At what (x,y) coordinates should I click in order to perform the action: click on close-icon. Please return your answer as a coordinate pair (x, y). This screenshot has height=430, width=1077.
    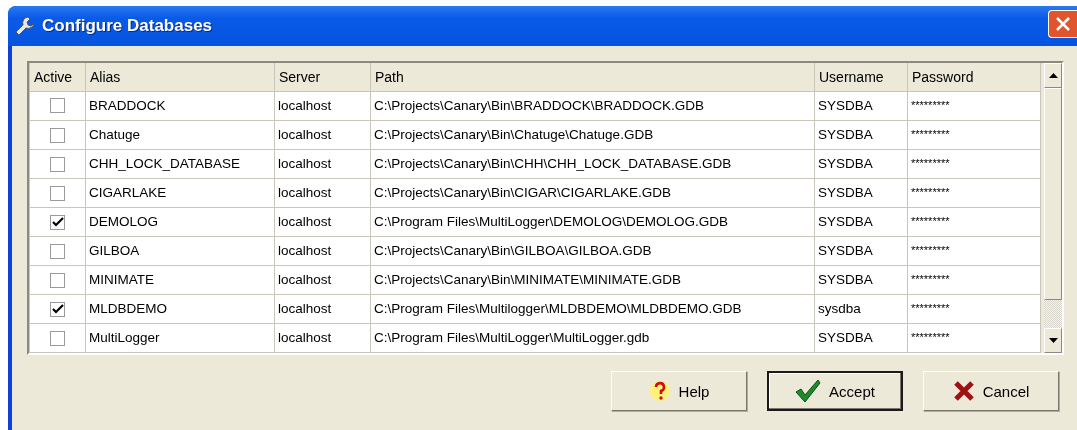
    Looking at the image, I should click on (1063, 24).